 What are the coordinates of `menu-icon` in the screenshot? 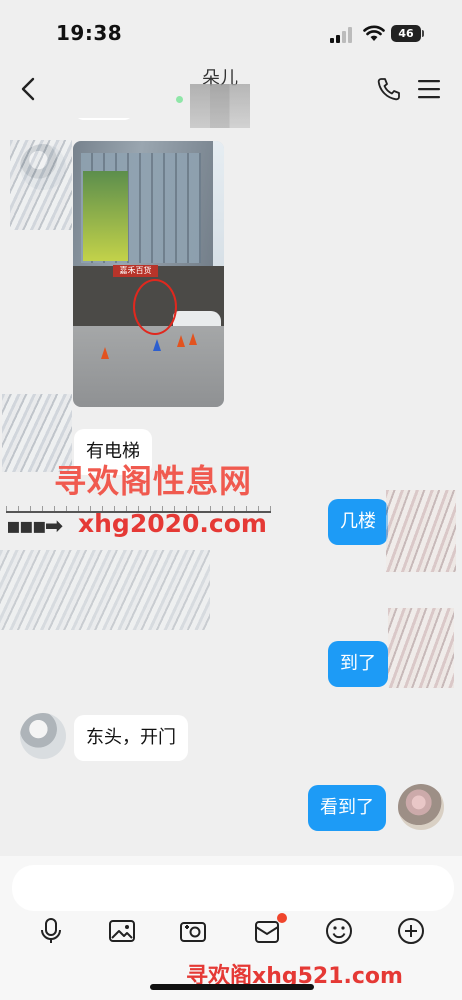 It's located at (429, 89).